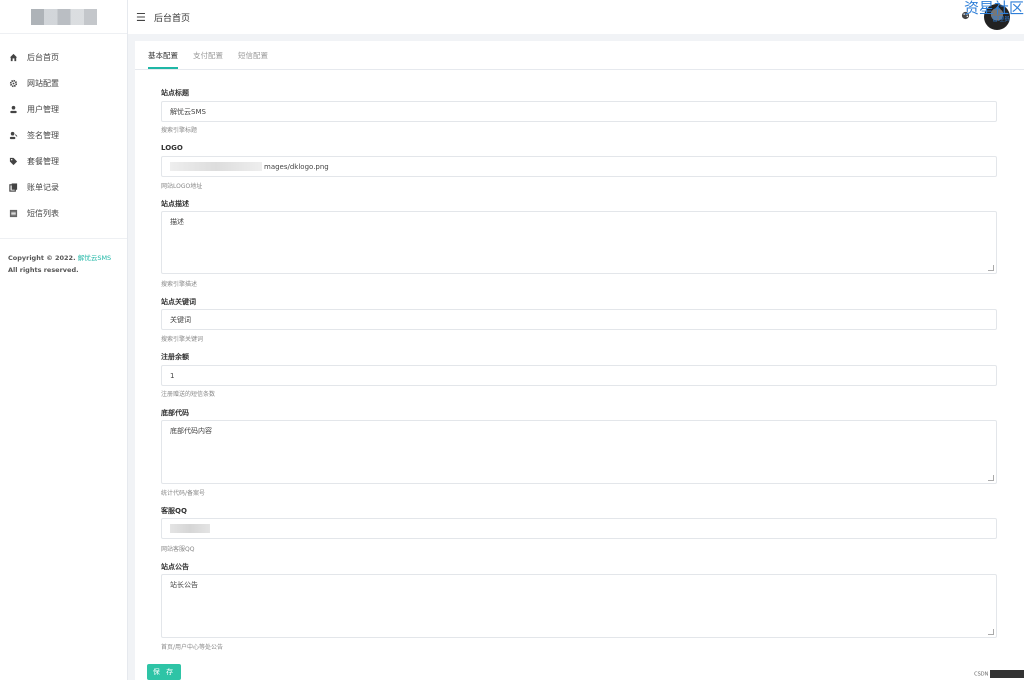 This screenshot has width=1024, height=680. What do you see at coordinates (43, 57) in the screenshot?
I see `sidebar-item-label: 后台首页` at bounding box center [43, 57].